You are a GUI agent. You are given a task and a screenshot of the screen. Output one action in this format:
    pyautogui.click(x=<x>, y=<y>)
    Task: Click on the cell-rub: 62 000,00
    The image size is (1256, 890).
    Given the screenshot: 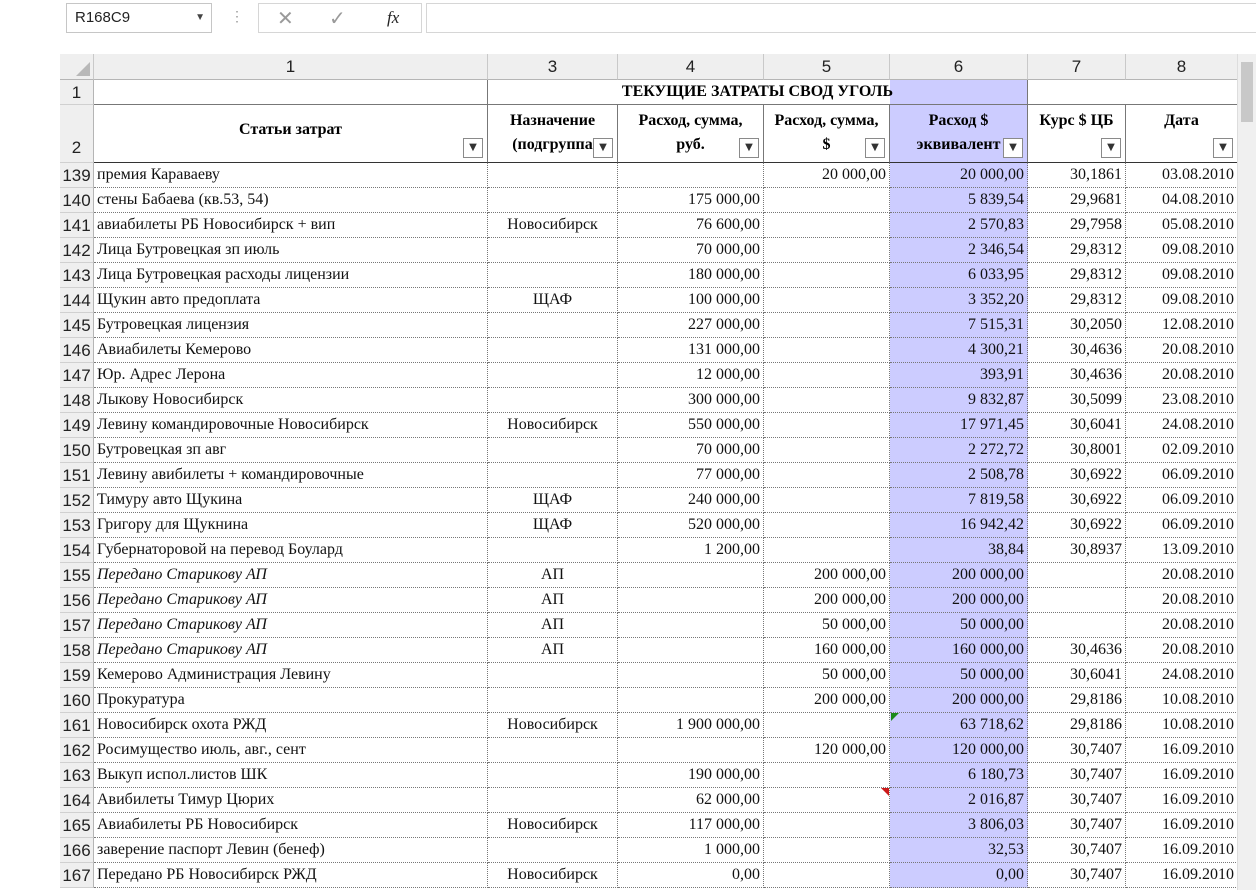 What is the action you would take?
    pyautogui.click(x=691, y=800)
    